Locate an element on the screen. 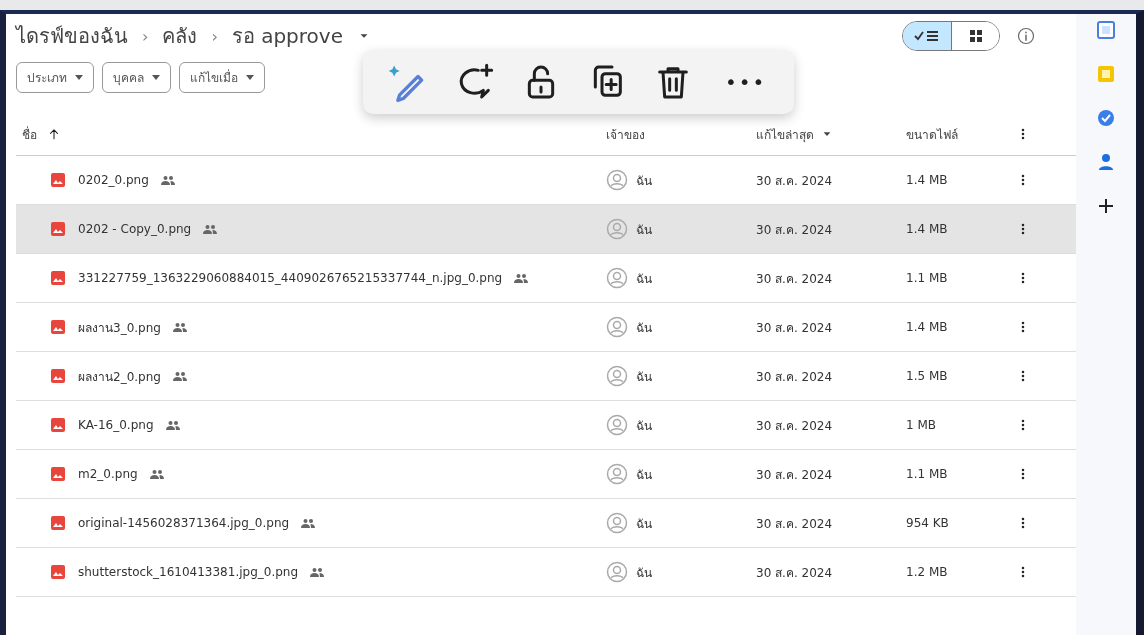 This screenshot has height=635, width=1144. breadcrumb-item: คลัง is located at coordinates (180, 36).